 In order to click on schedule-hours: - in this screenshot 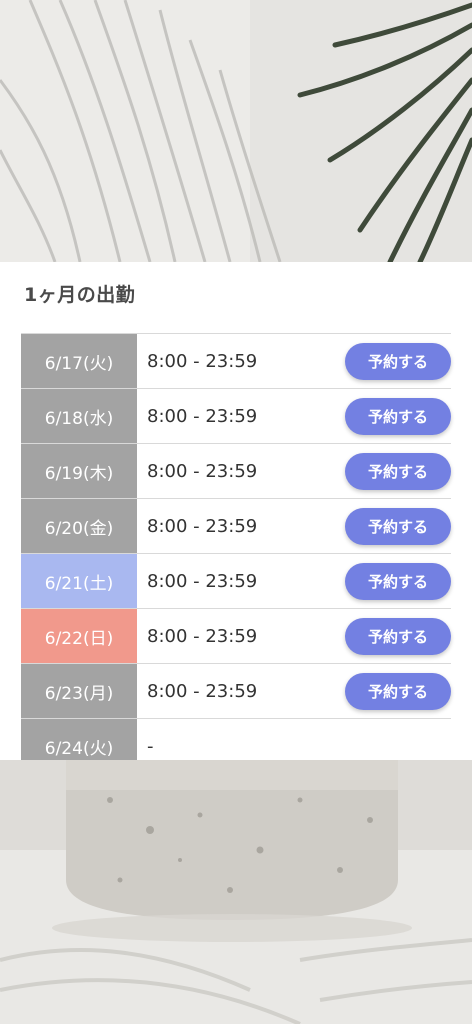, I will do `click(150, 746)`.